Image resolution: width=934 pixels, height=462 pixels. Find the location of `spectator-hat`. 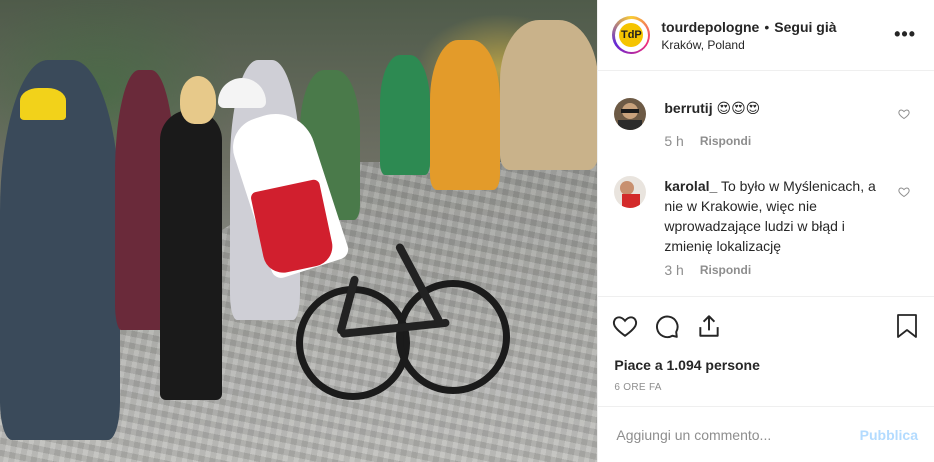

spectator-hat is located at coordinates (43, 104).